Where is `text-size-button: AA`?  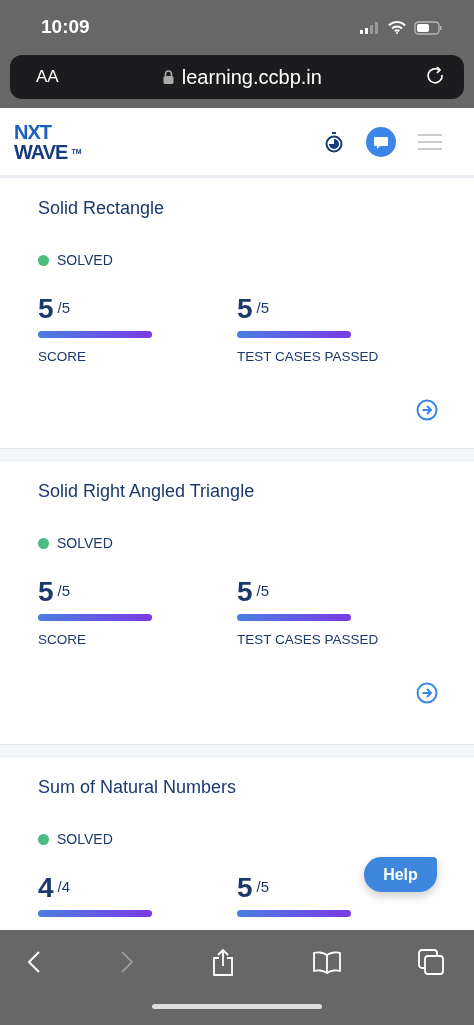 text-size-button: AA is located at coordinates (47, 77).